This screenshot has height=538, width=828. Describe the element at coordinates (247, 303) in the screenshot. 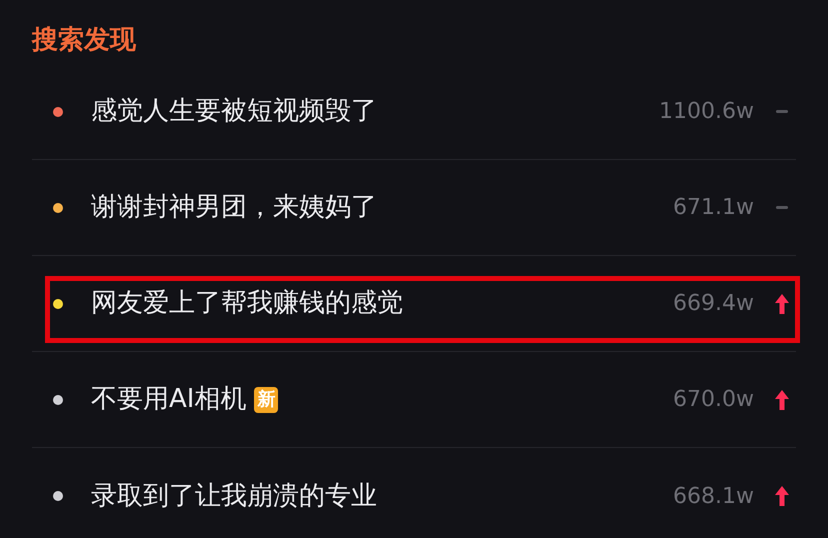

I see `topic-link: 网友爱上了帮我赚钱的感觉` at that location.